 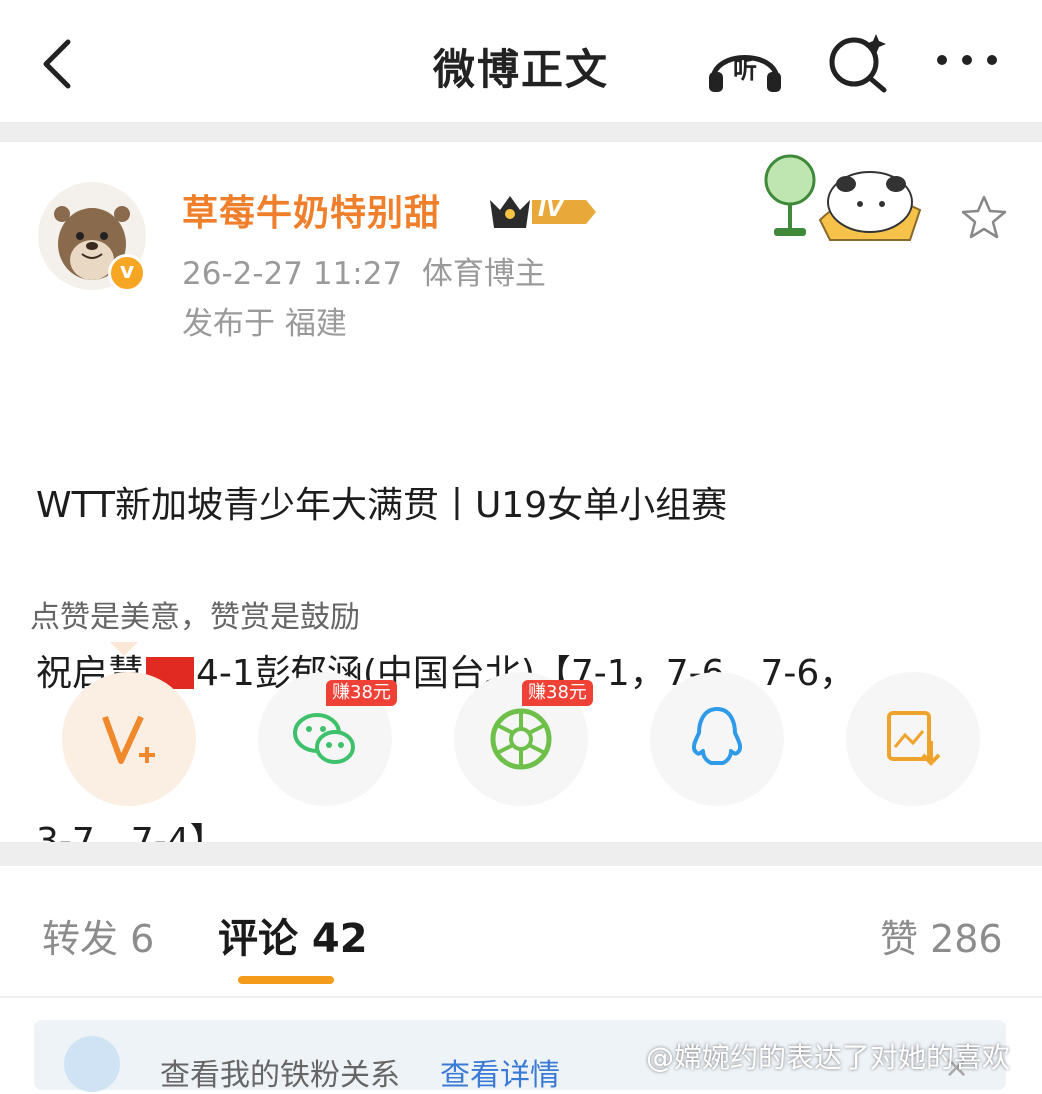 What do you see at coordinates (264, 324) in the screenshot?
I see `post-location: 发布于 福建` at bounding box center [264, 324].